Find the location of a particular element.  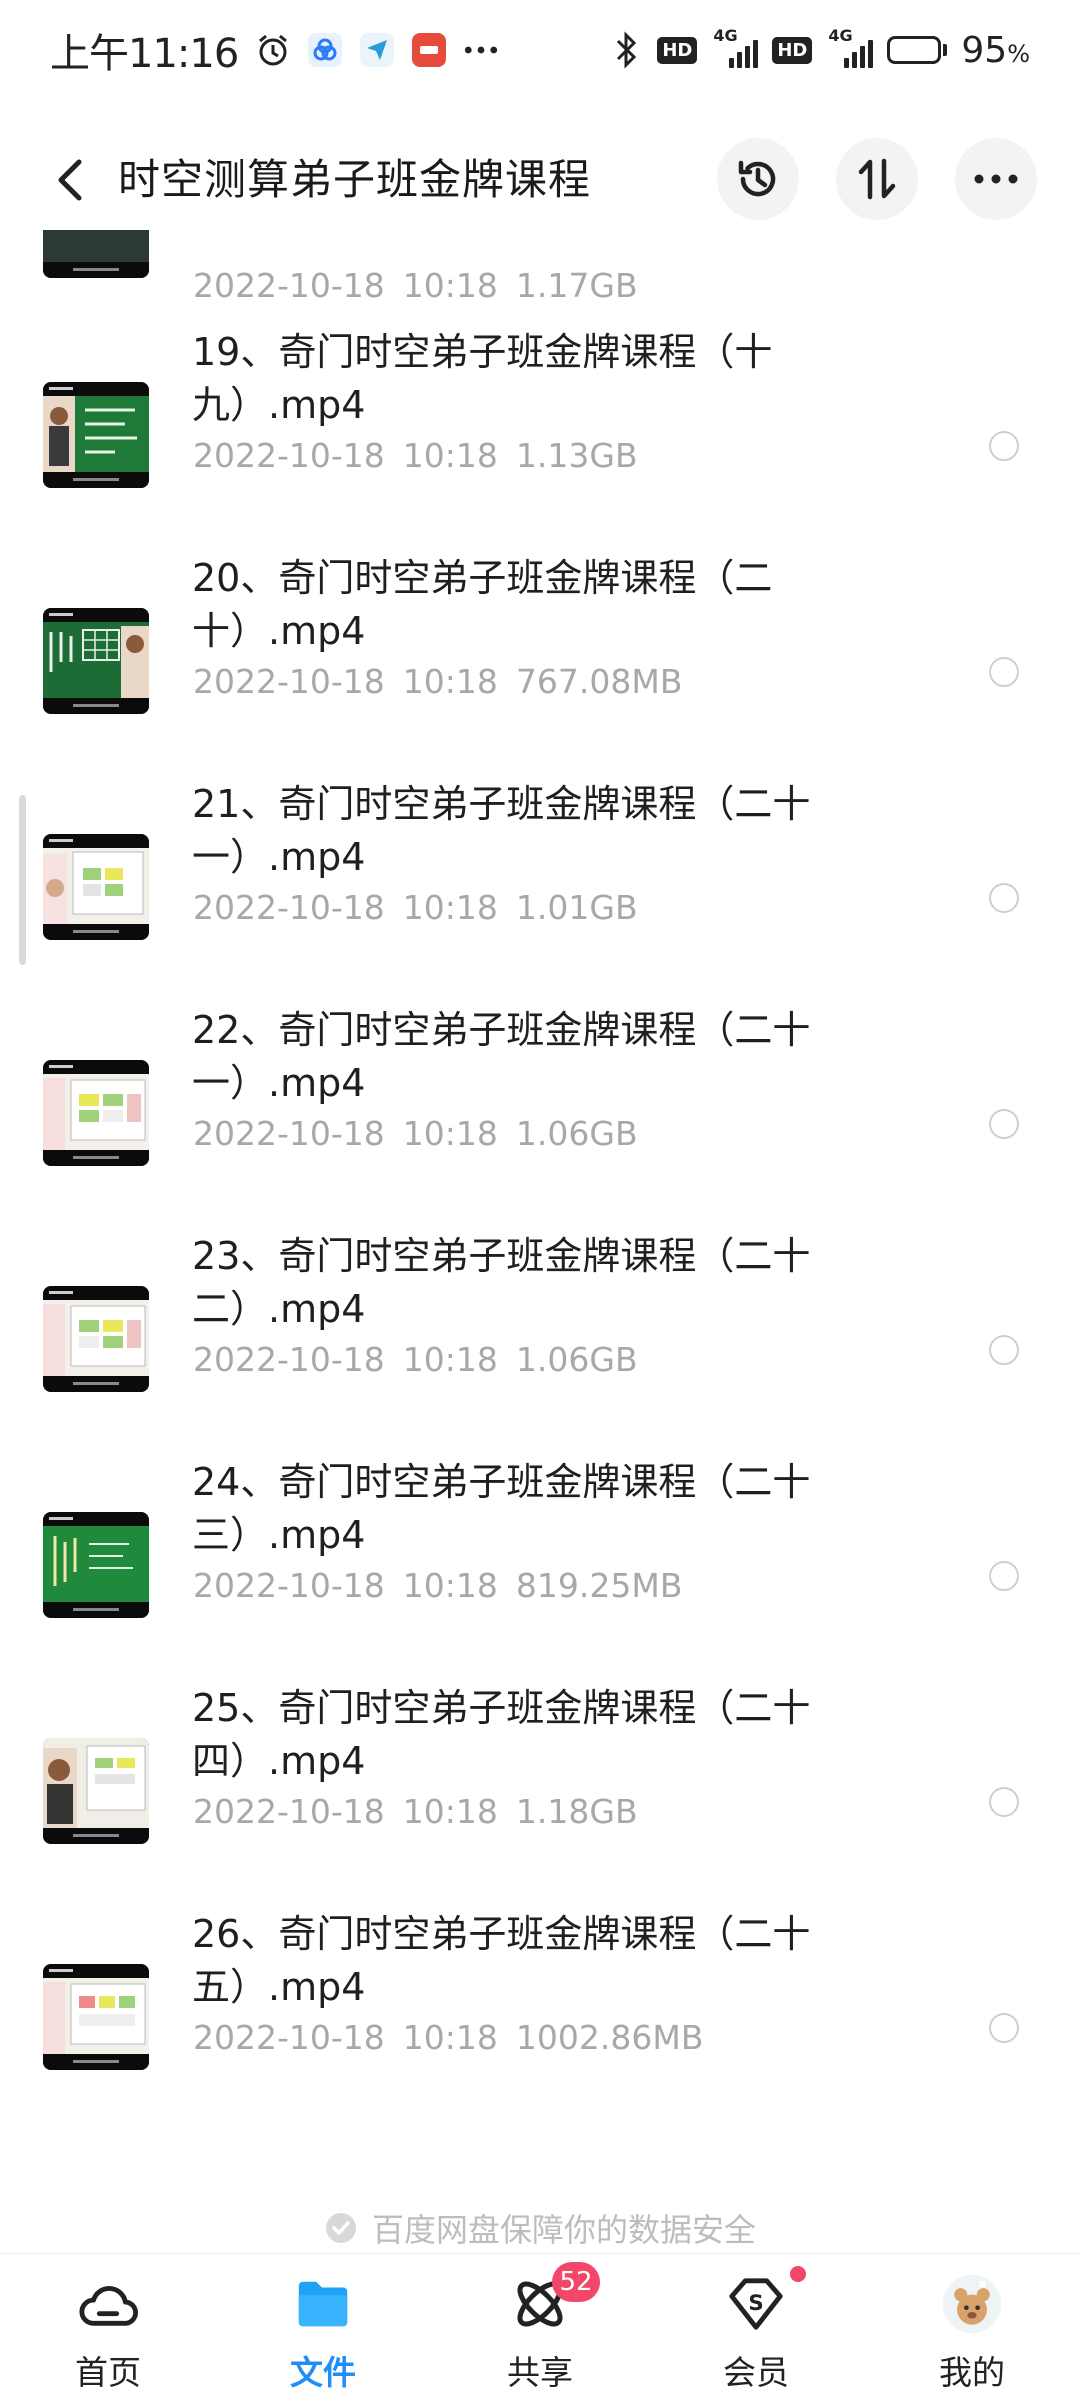

news-app-notification-icon is located at coordinates (429, 50).